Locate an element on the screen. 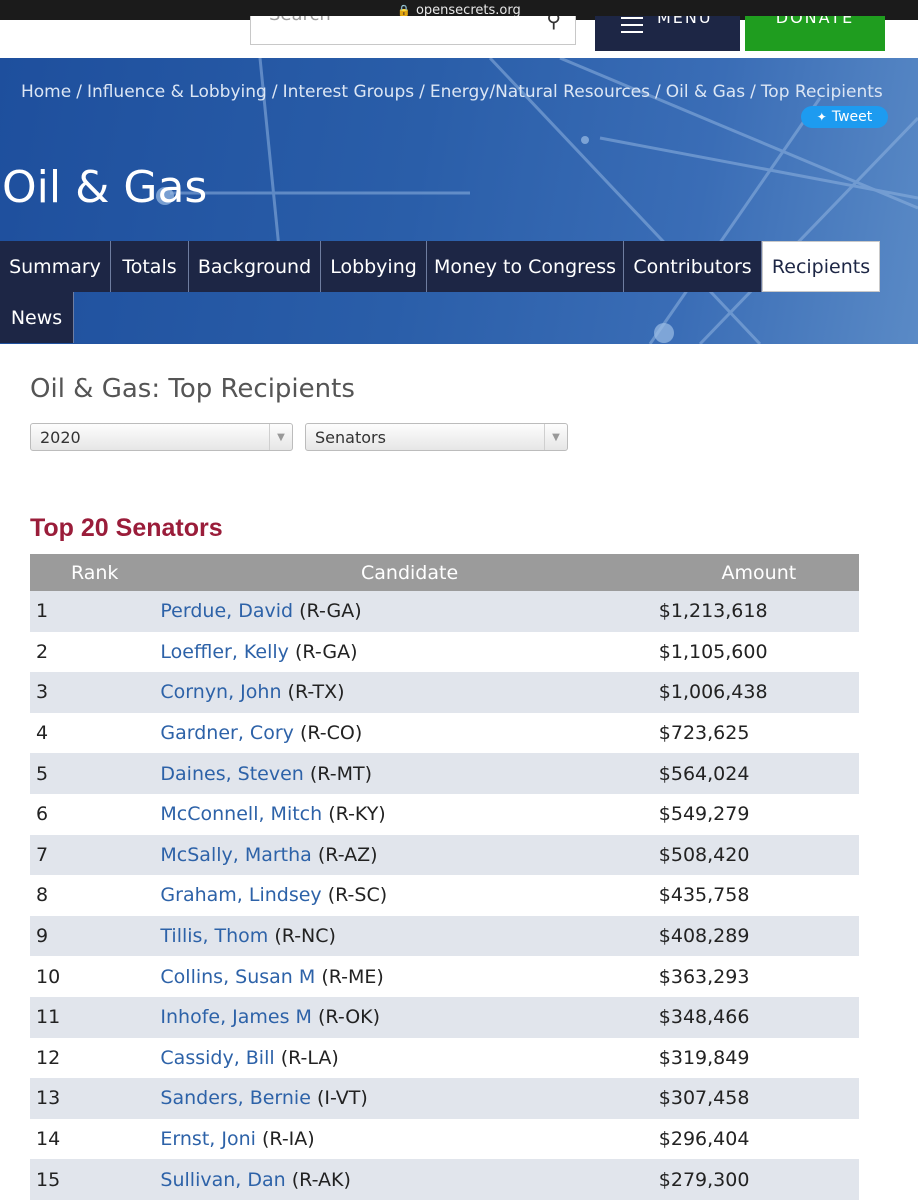 This screenshot has height=1200, width=918. tab-contributors: Contributors is located at coordinates (693, 266).